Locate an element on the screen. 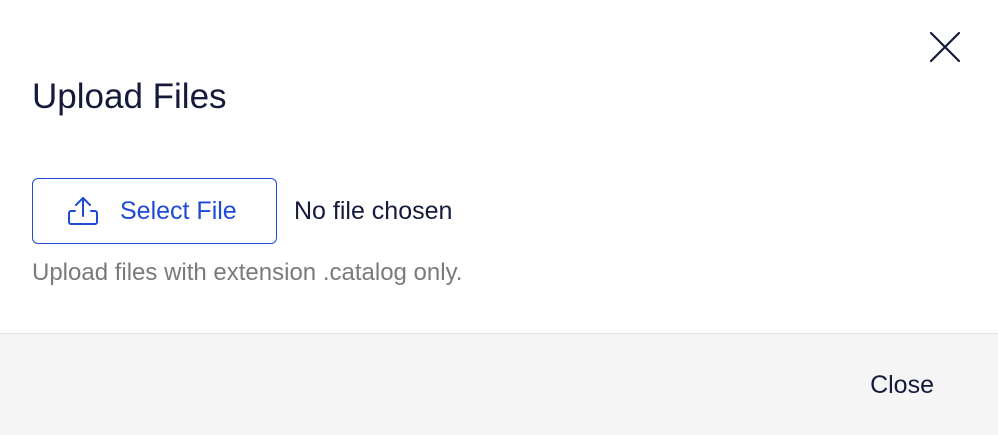  close-icon is located at coordinates (945, 47).